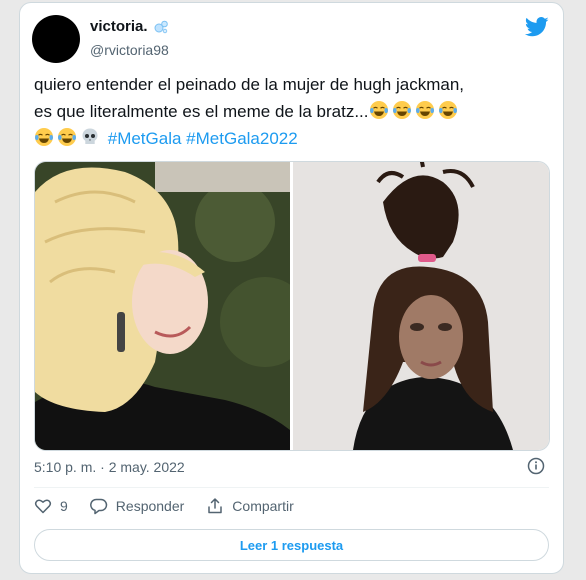 The image size is (586, 580). Describe the element at coordinates (215, 506) in the screenshot. I see `share-icon` at that location.